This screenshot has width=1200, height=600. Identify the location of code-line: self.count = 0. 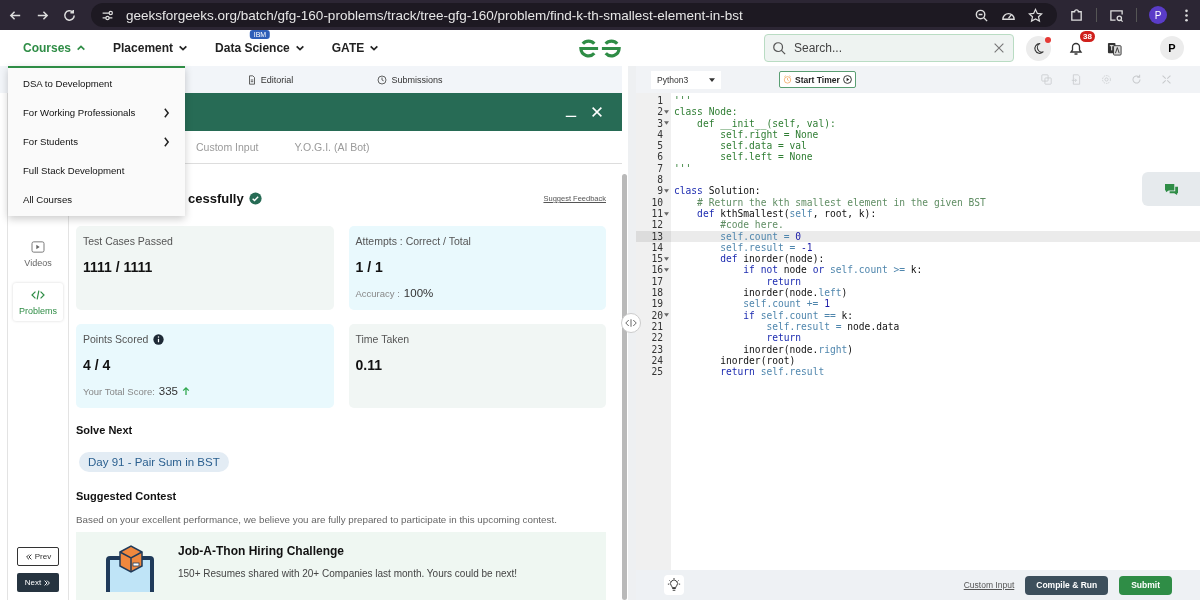
(760, 236).